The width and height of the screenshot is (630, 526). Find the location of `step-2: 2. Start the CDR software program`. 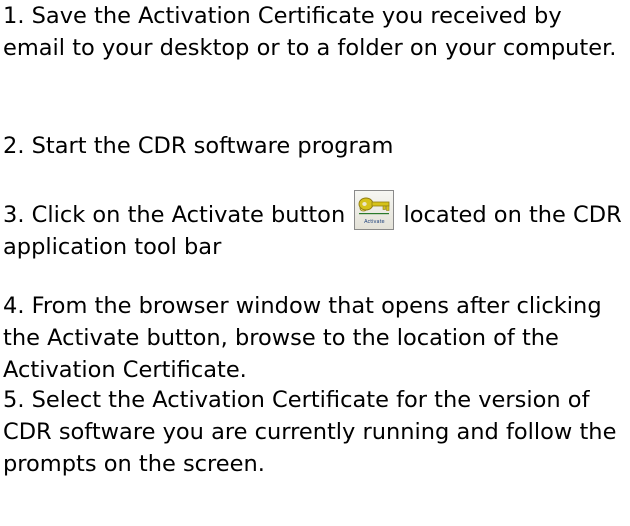

step-2: 2. Start the CDR software program is located at coordinates (198, 146).